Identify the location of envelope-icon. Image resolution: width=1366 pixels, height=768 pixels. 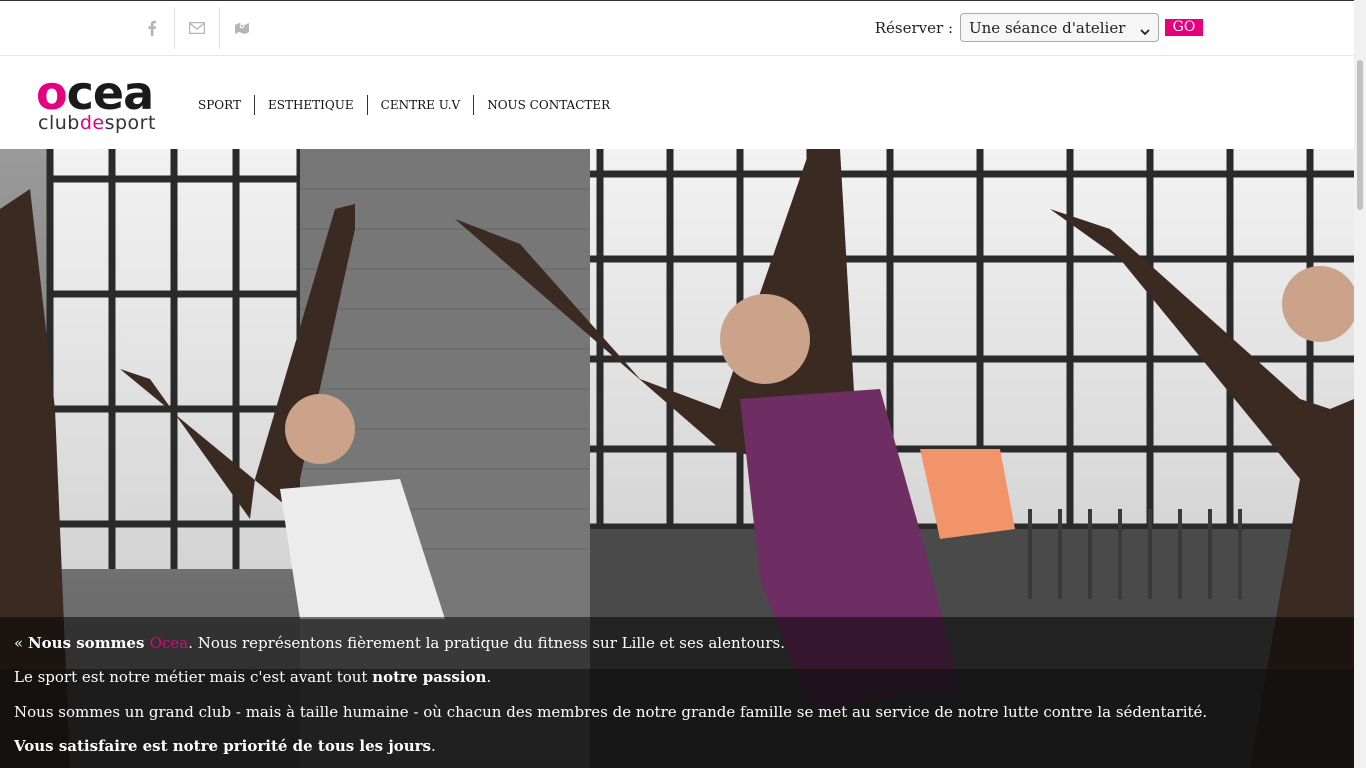
(197, 28).